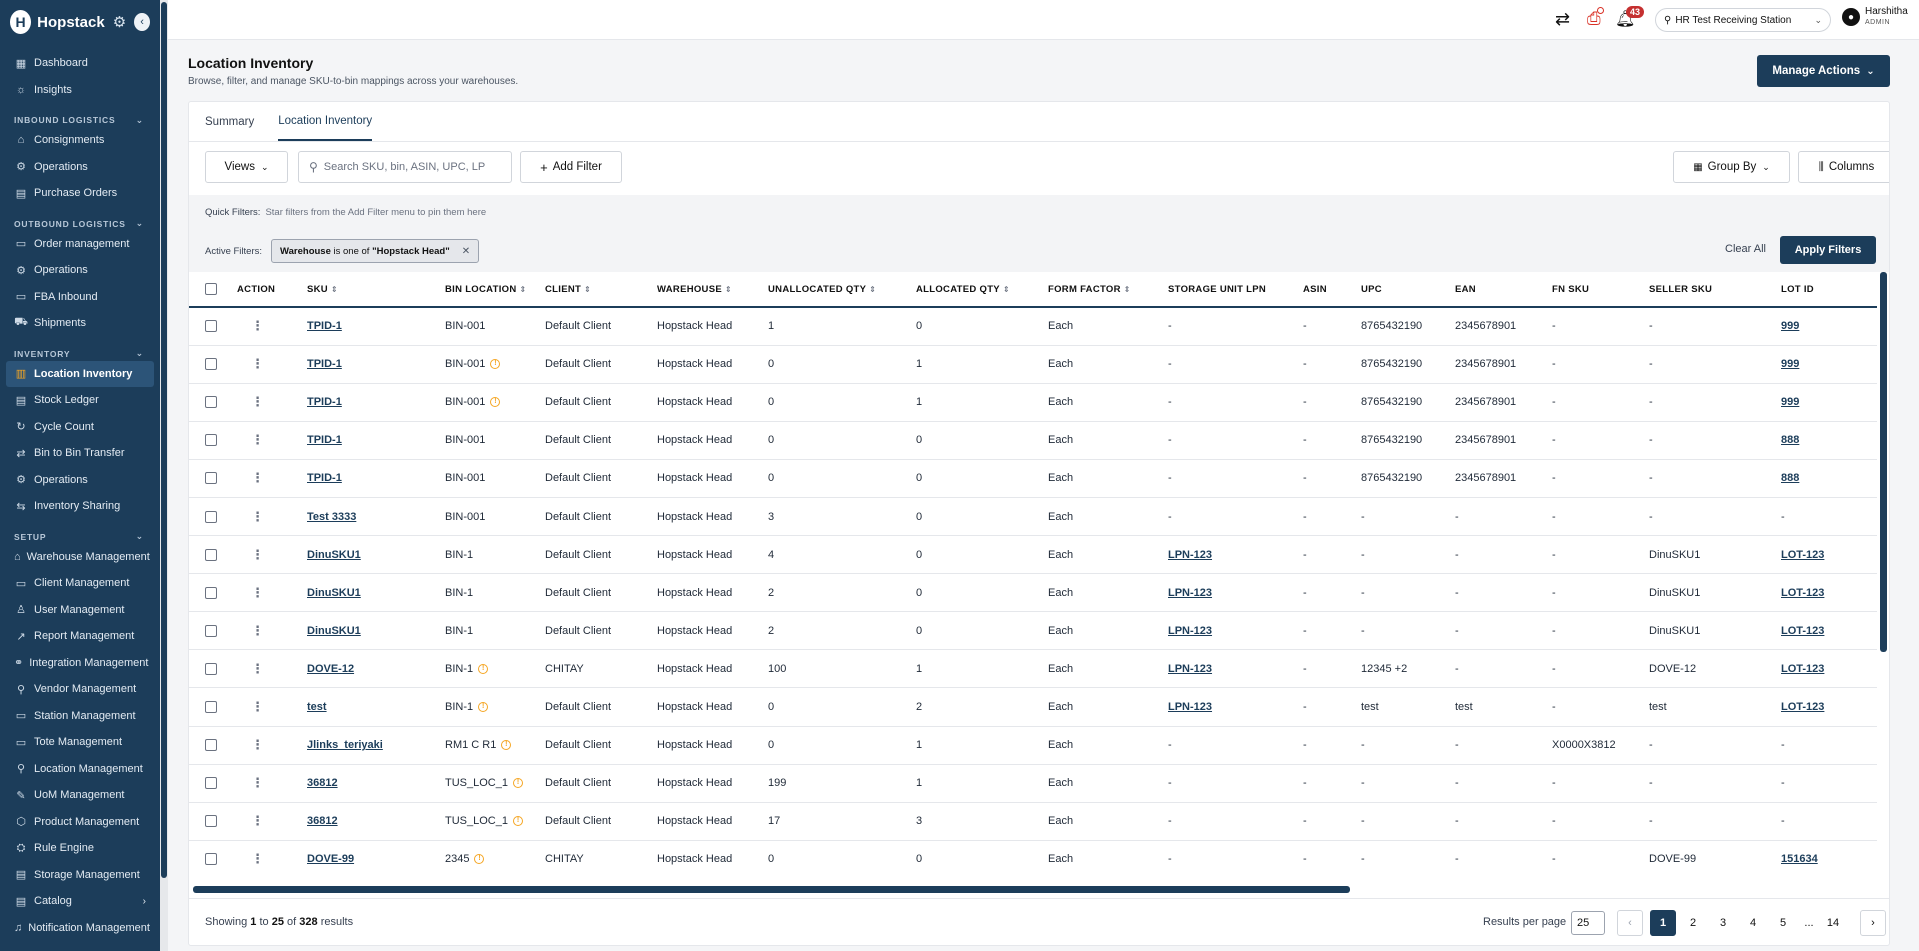 The image size is (1919, 951). What do you see at coordinates (712, 290) in the screenshot?
I see `column-header-warehouse: WAREHOUSE ⇕` at bounding box center [712, 290].